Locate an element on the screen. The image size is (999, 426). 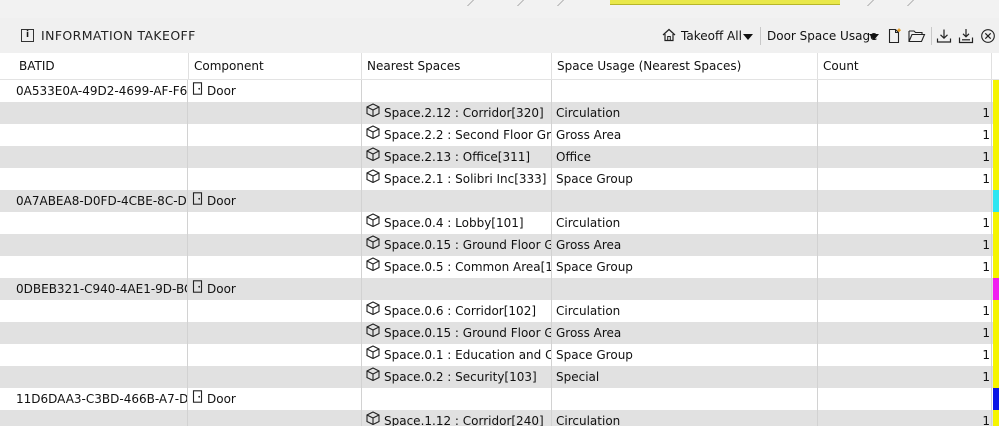
export-button is located at coordinates (966, 36).